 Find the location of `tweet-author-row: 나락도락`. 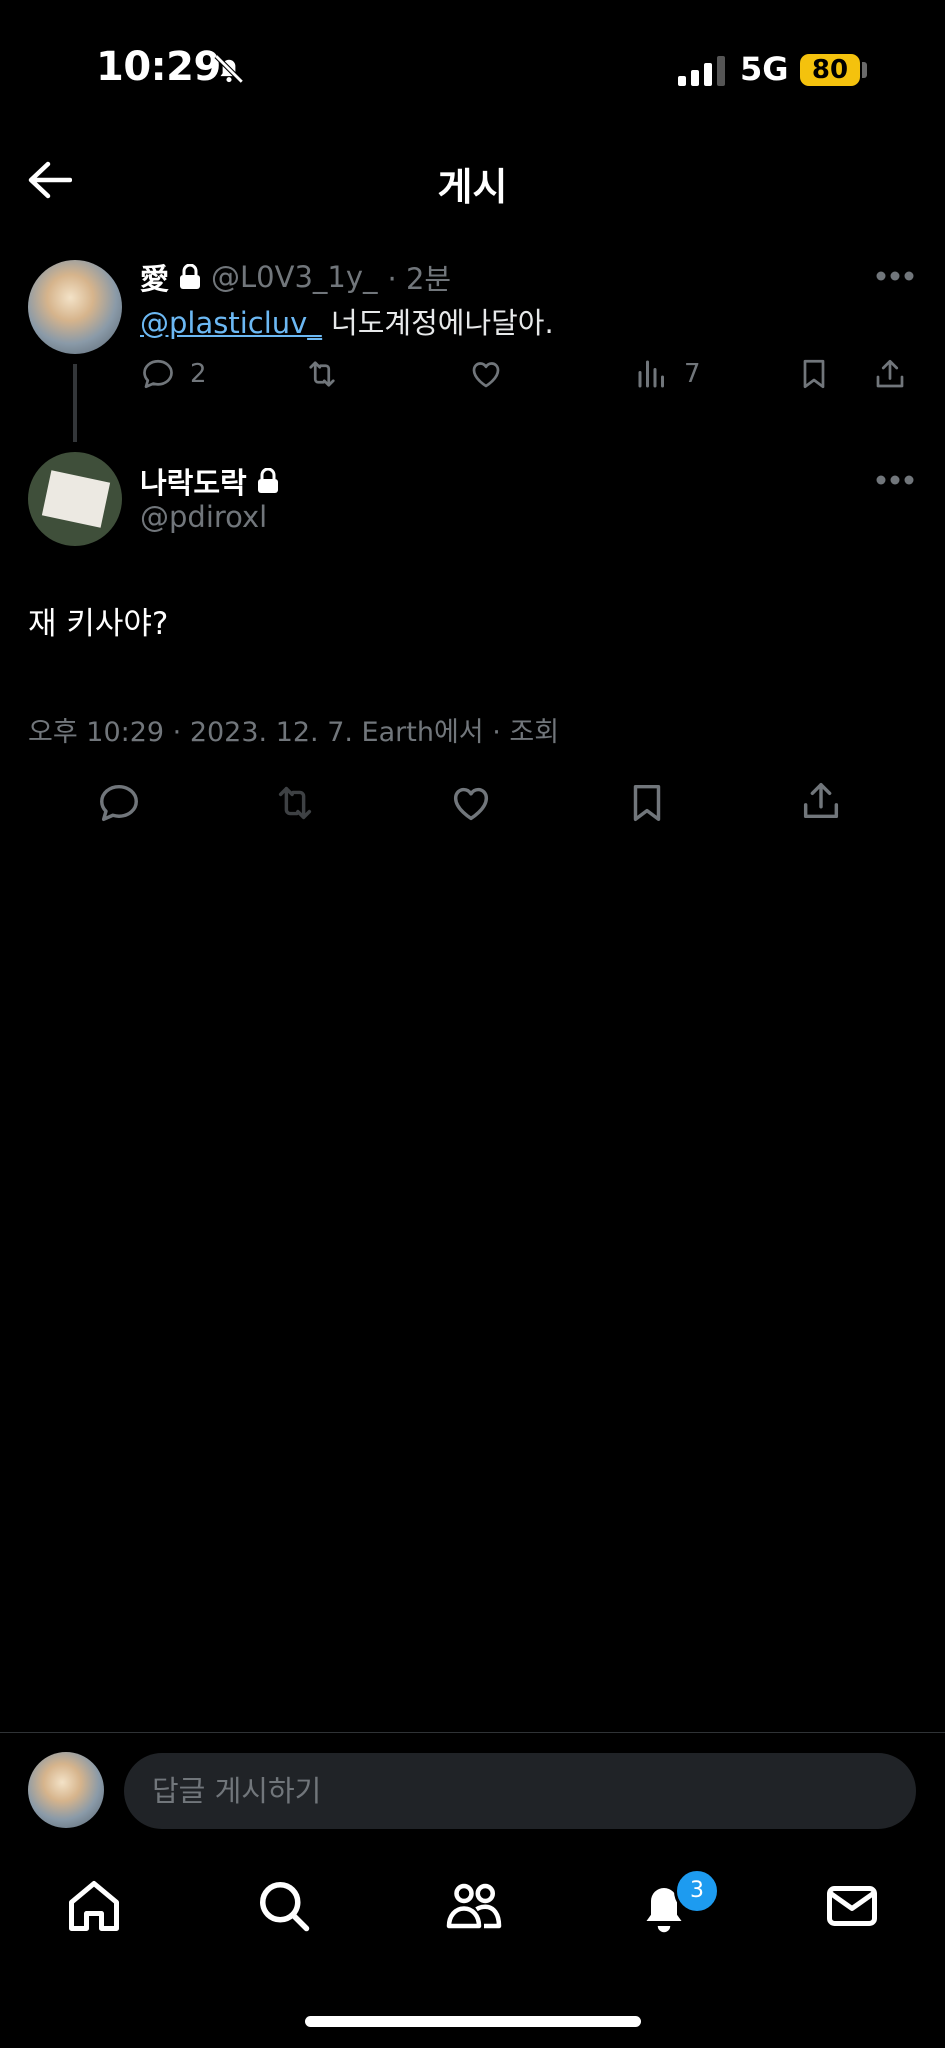

tweet-author-row: 나락도락 is located at coordinates (209, 481).